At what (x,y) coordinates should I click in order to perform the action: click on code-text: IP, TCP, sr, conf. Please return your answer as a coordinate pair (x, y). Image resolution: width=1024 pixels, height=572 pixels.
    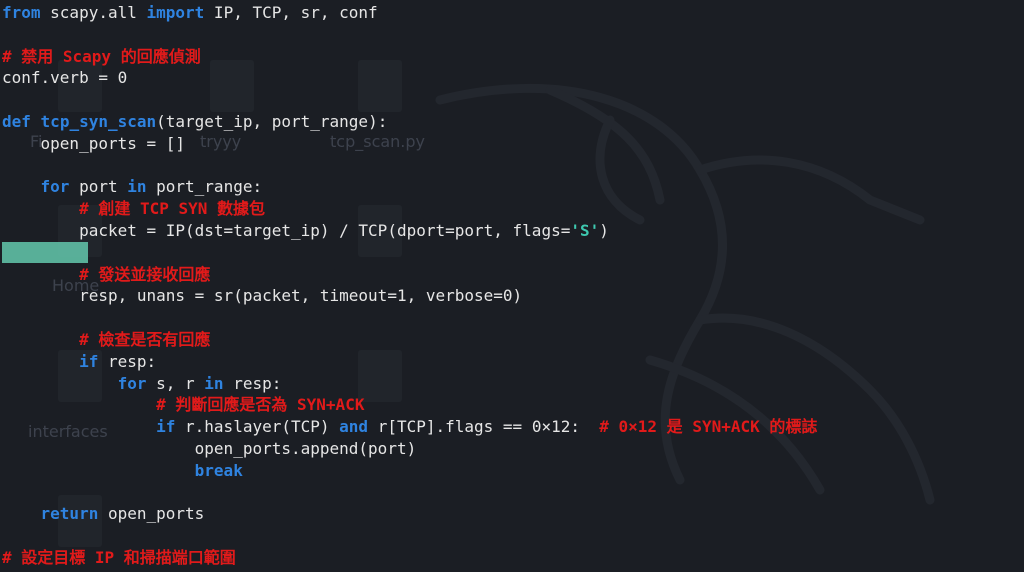
    Looking at the image, I should click on (291, 12).